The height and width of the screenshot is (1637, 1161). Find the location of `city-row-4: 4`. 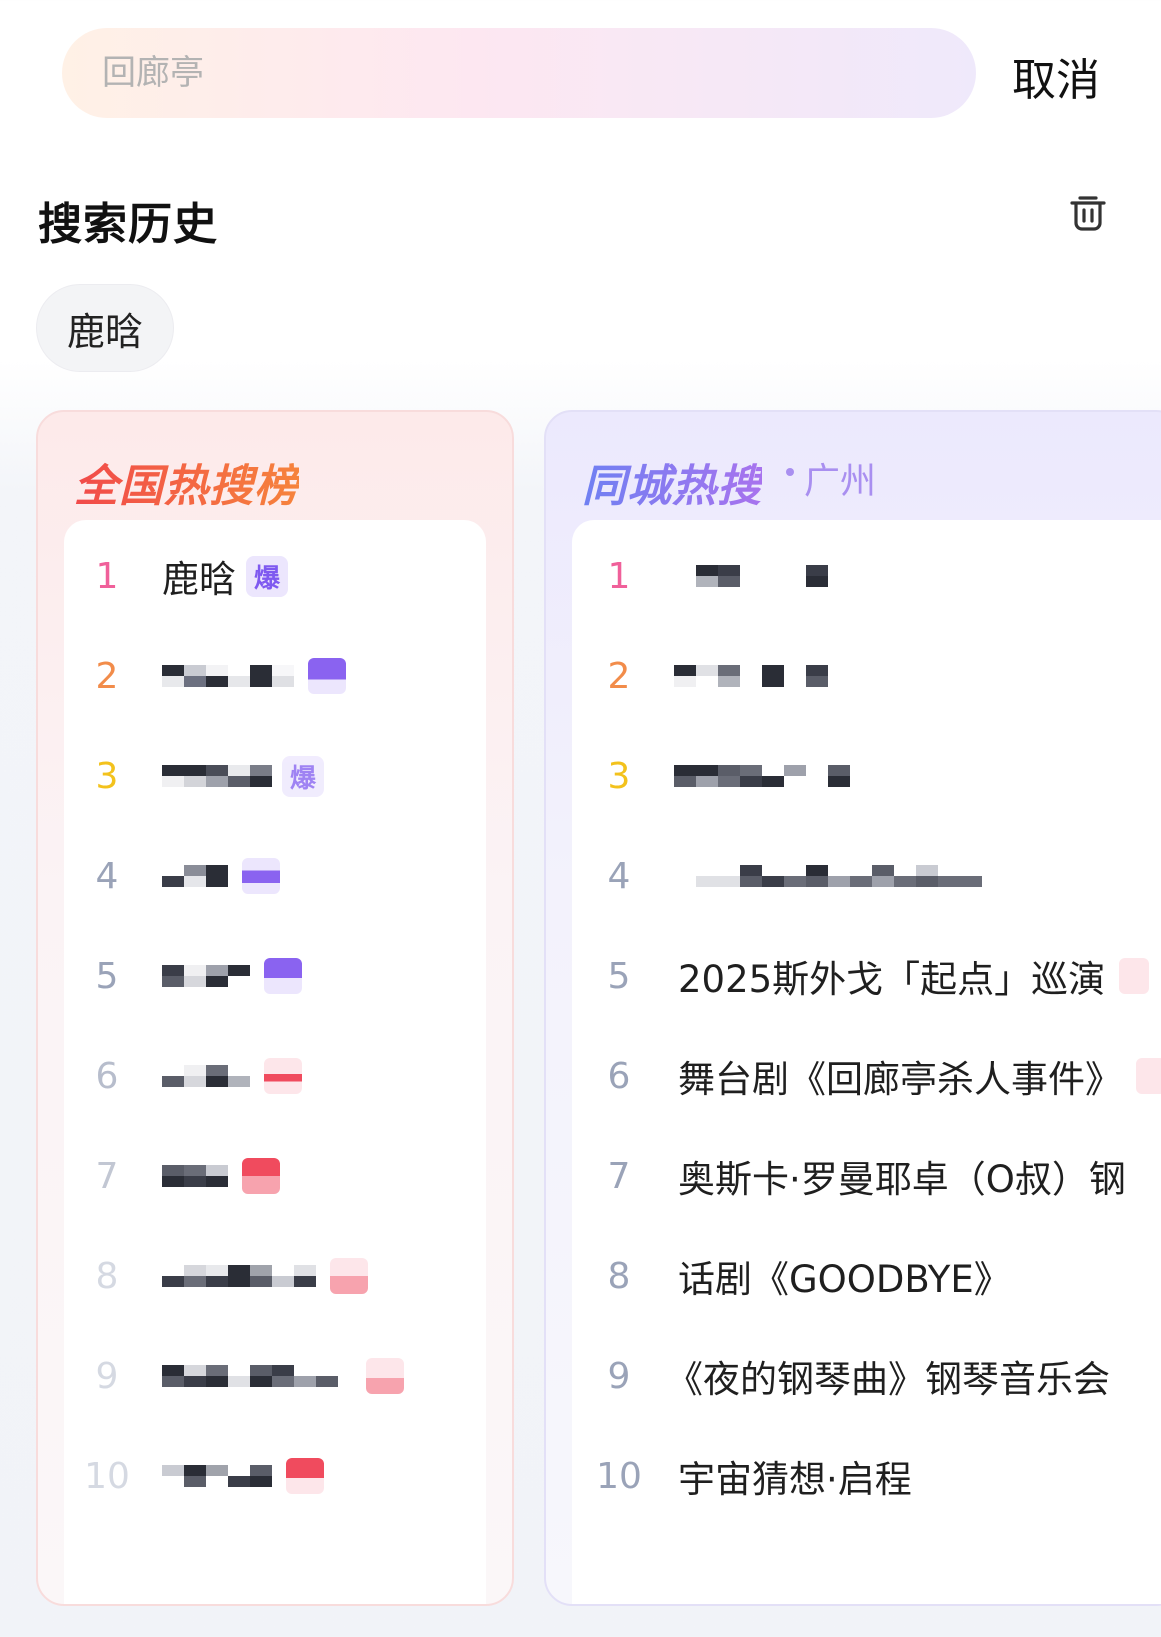

city-row-4: 4 is located at coordinates (866, 876).